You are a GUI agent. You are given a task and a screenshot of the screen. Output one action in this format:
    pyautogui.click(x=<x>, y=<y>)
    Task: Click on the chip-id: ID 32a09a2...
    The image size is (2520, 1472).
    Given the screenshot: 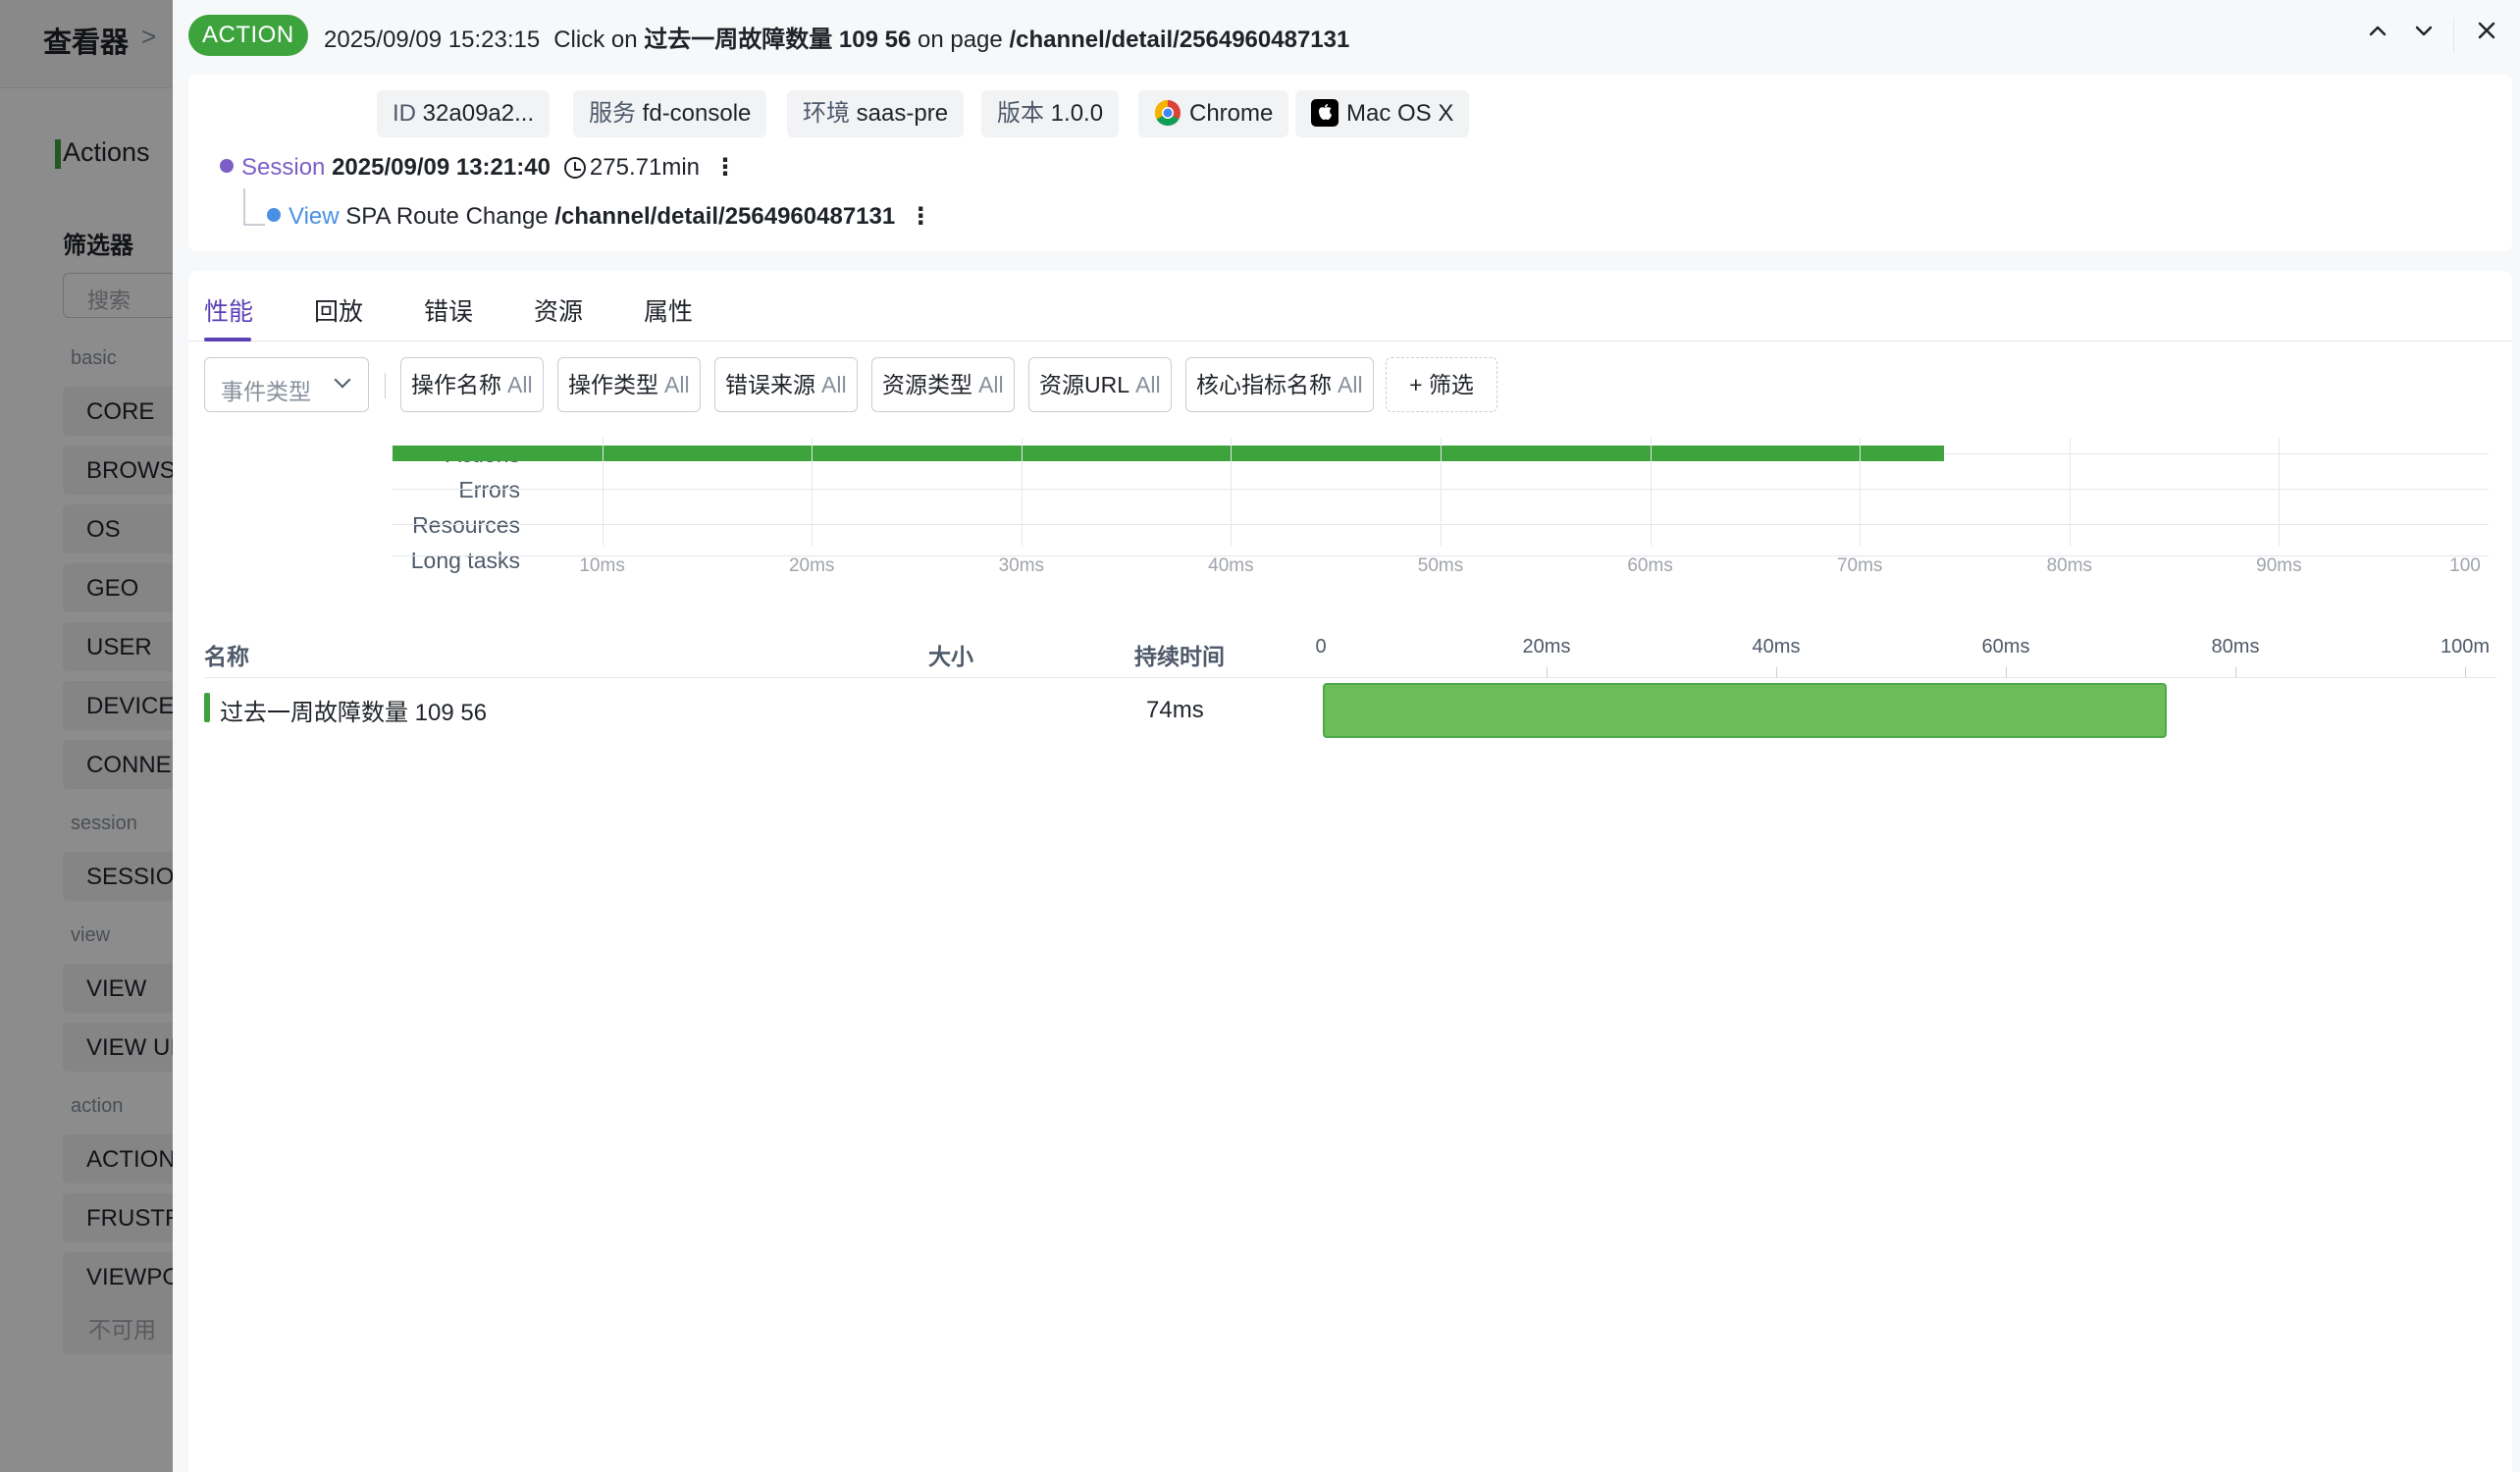 What is the action you would take?
    pyautogui.click(x=464, y=113)
    